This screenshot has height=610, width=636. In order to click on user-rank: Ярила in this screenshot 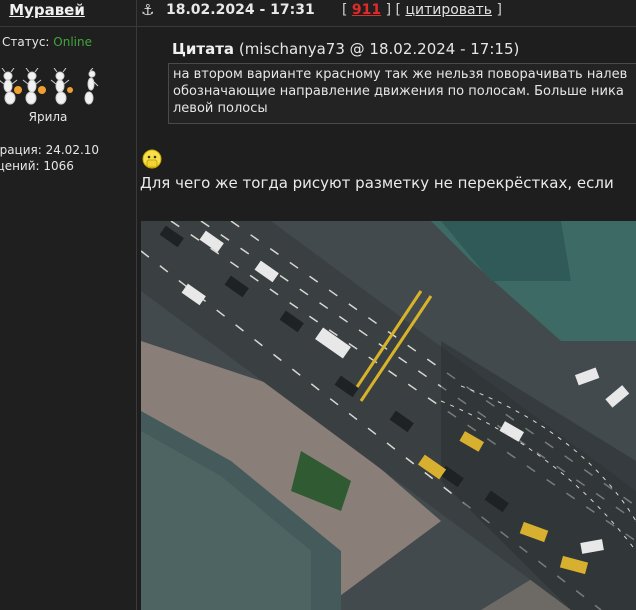, I will do `click(48, 117)`.